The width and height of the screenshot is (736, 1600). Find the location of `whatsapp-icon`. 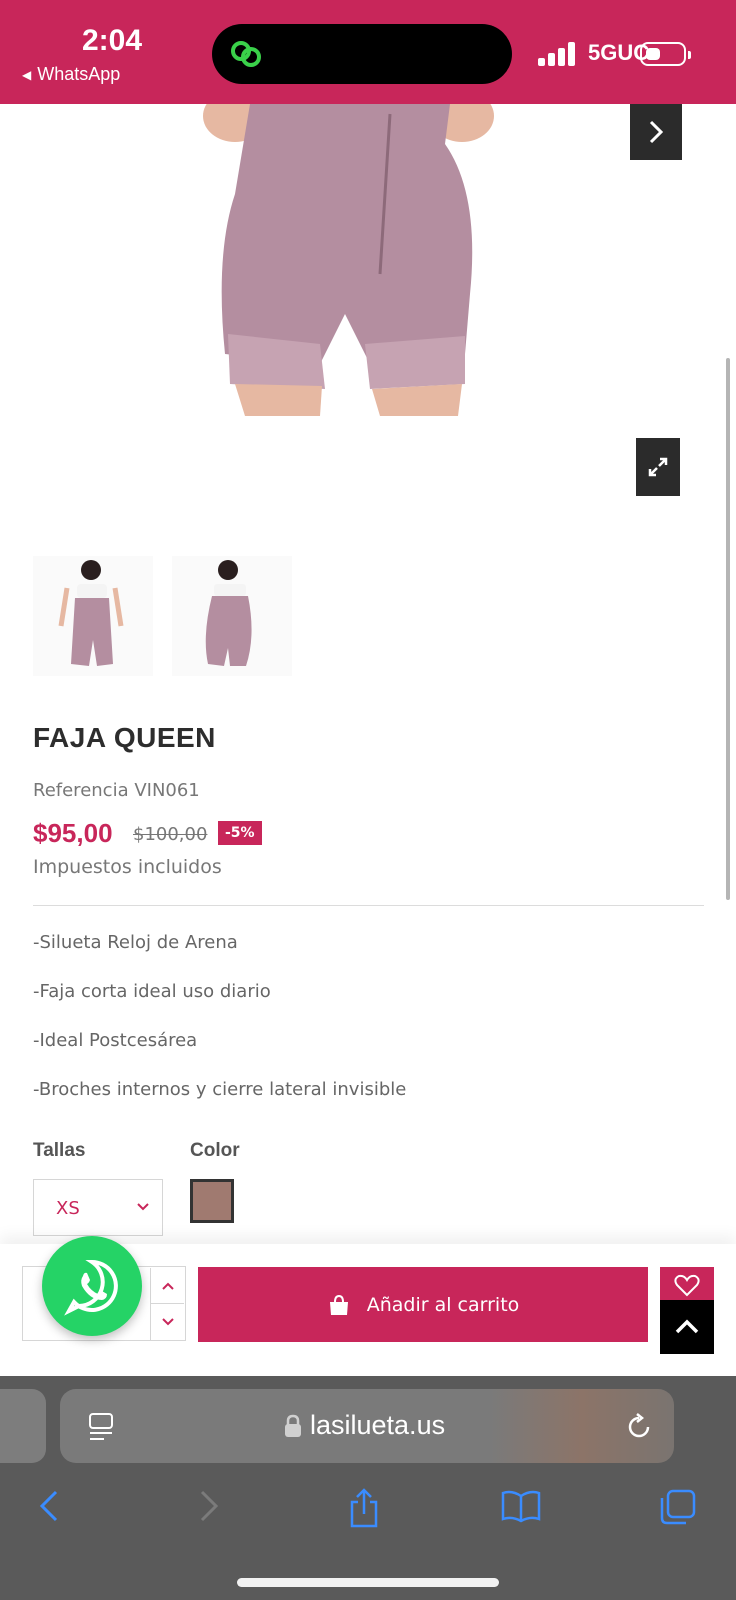

whatsapp-icon is located at coordinates (91, 1287).